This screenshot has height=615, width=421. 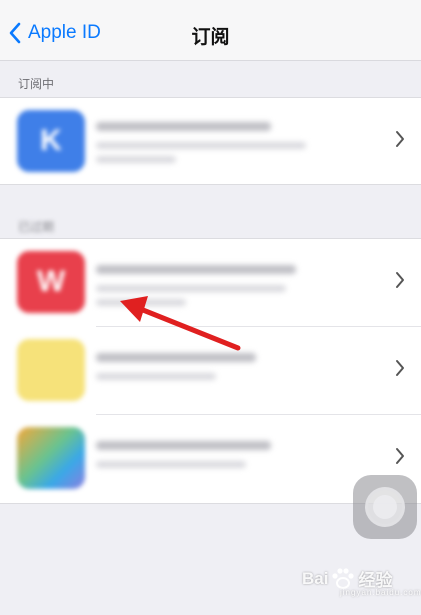 I want to click on subscription-row, so click(x=210, y=371).